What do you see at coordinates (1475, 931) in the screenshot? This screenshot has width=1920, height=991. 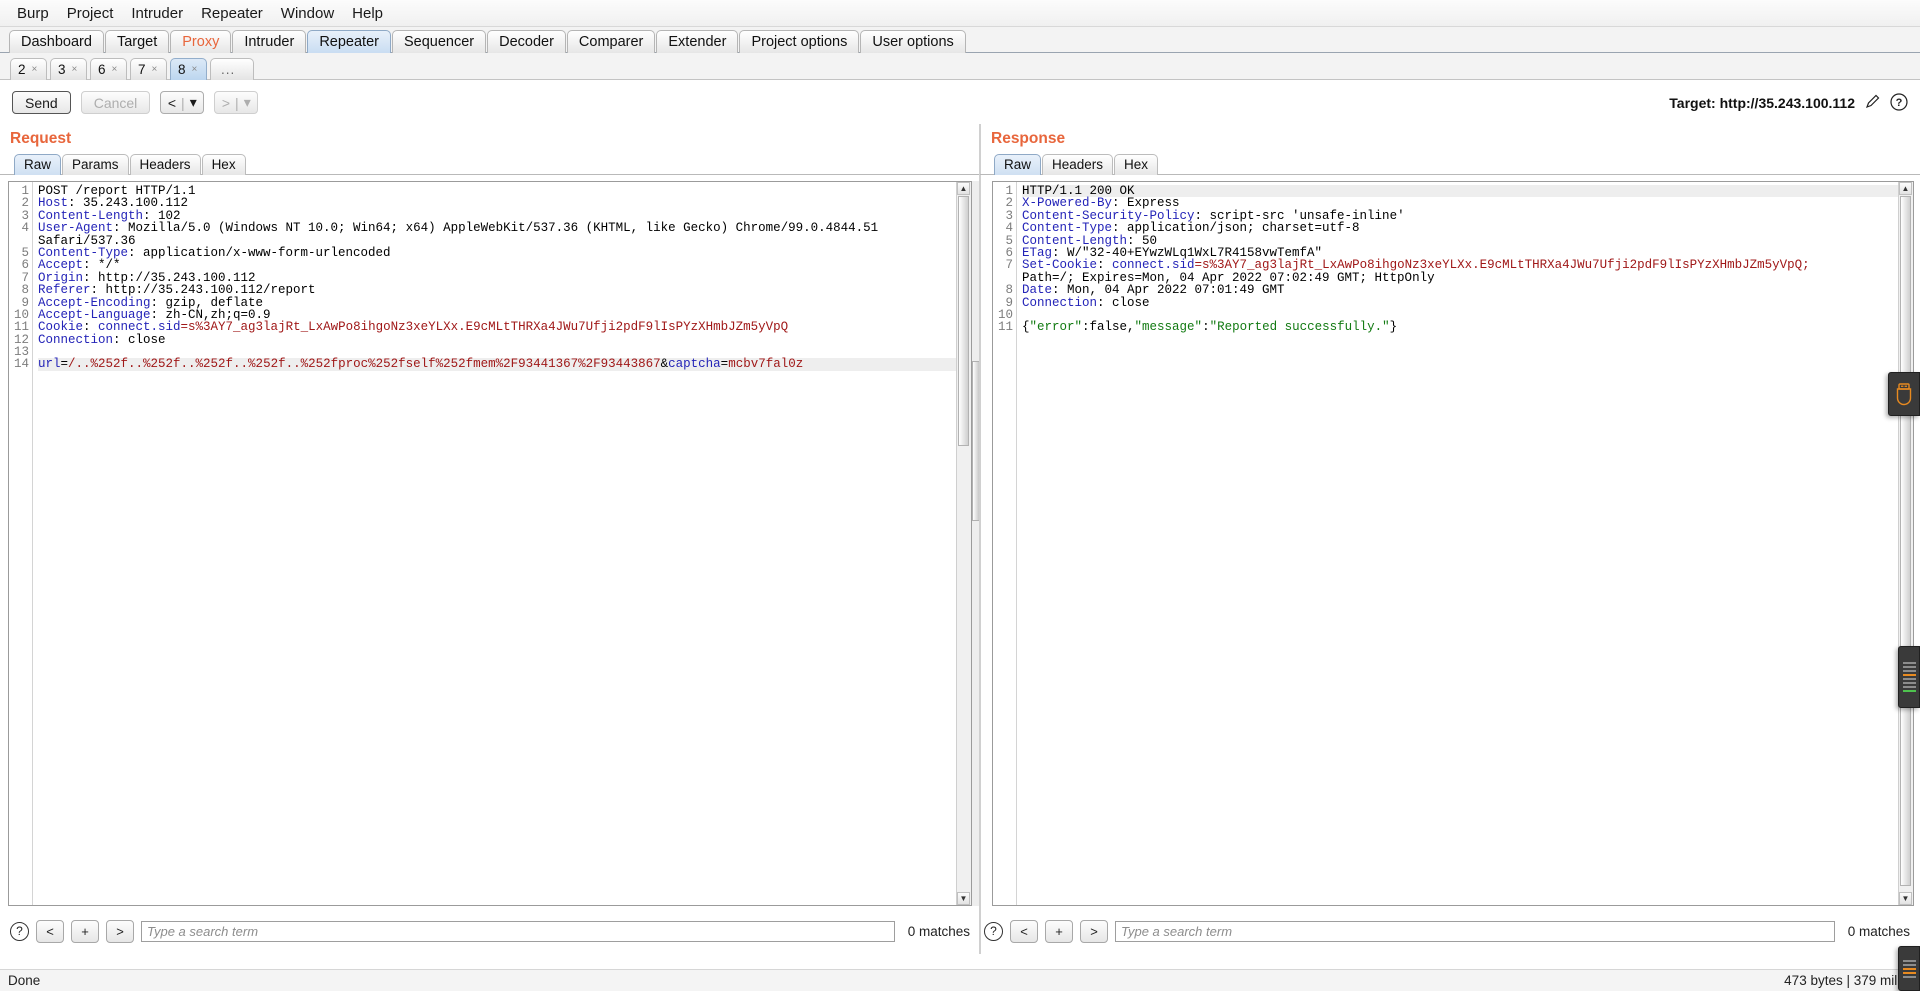 I see `response-search-input` at bounding box center [1475, 931].